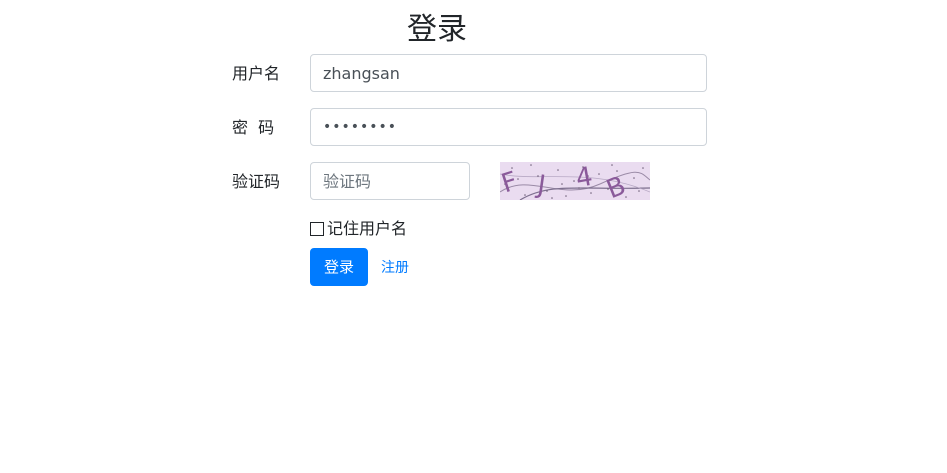 This screenshot has width=947, height=473. I want to click on svg-text: J, so click(541, 185).